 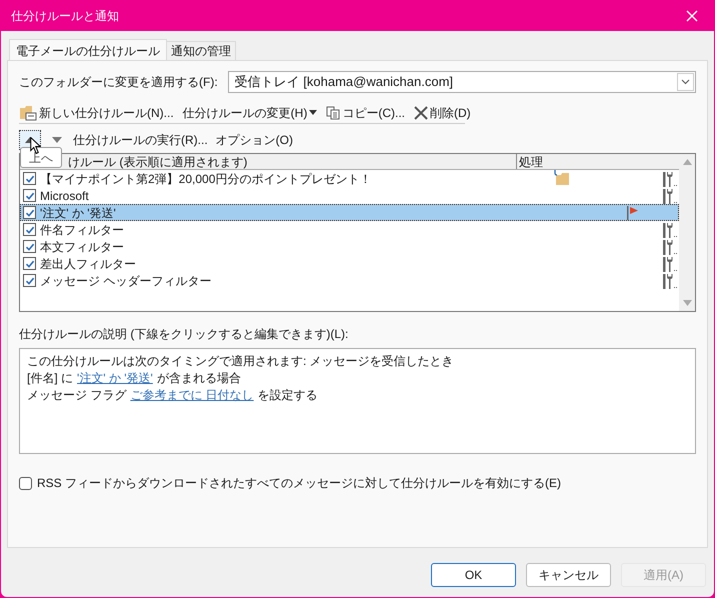 What do you see at coordinates (685, 82) in the screenshot?
I see `chevron-down-icon` at bounding box center [685, 82].